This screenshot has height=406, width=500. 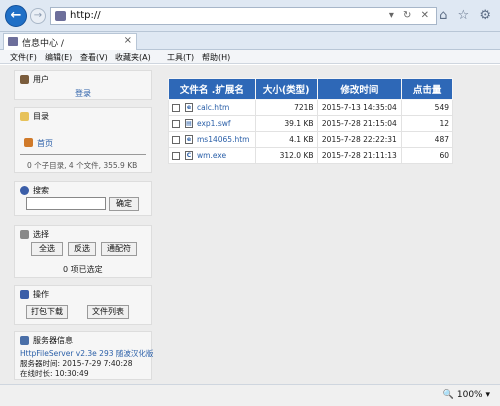 I want to click on operations-panel: 操作 打包下载 文件列表, so click(x=83, y=305).